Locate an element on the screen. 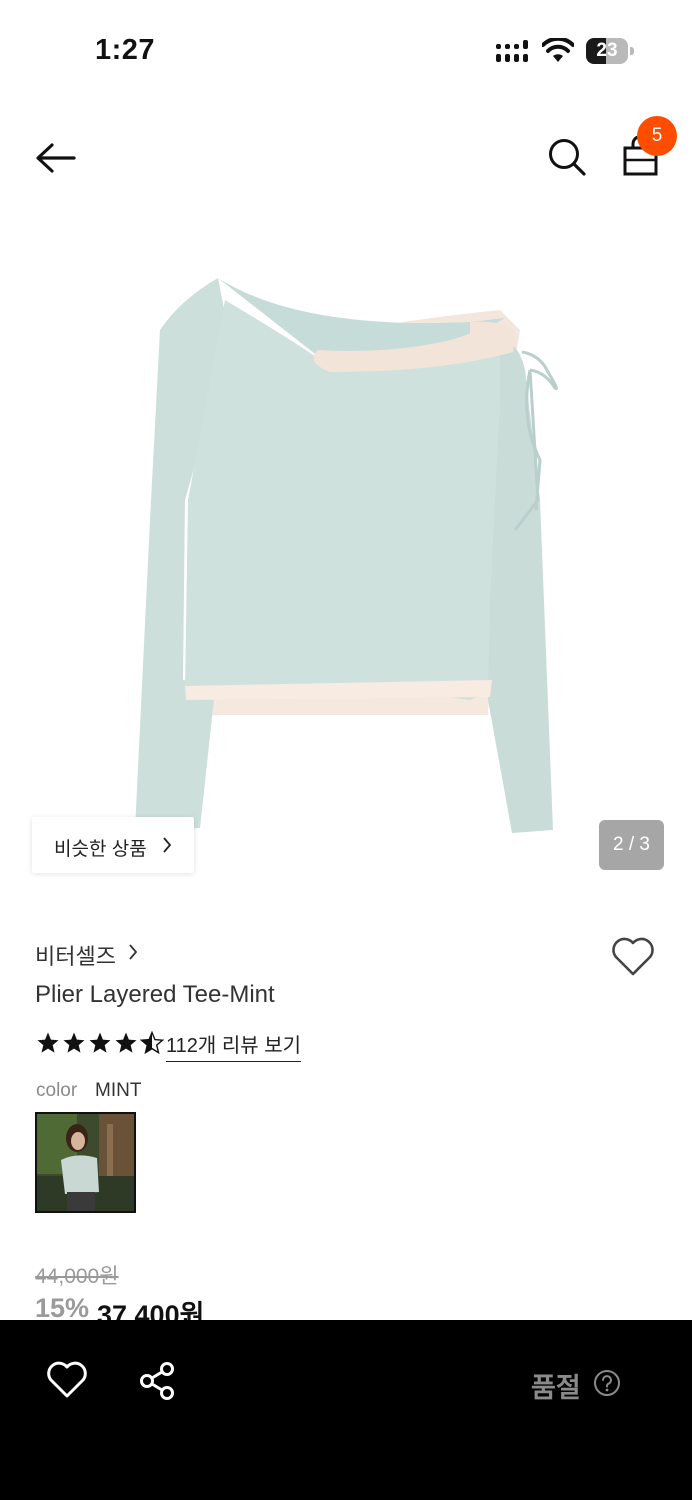 The height and width of the screenshot is (1500, 692). color-swatch-thumbnail is located at coordinates (85, 1162).